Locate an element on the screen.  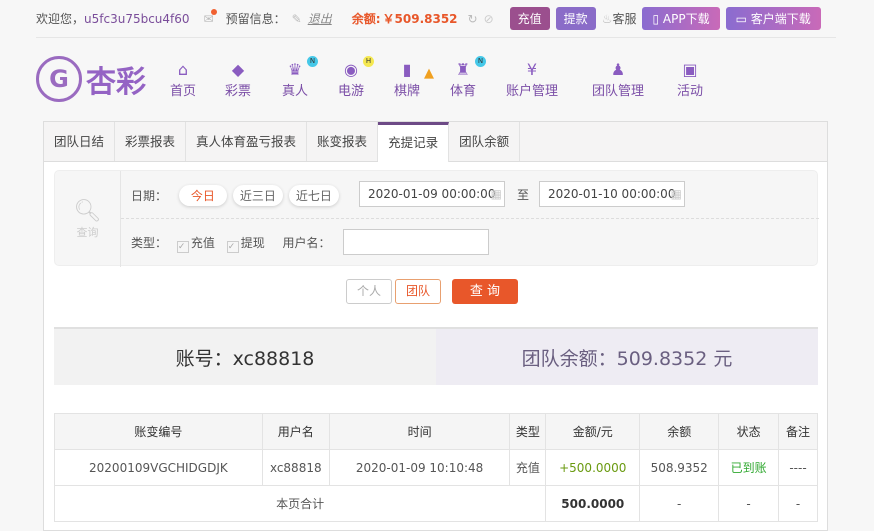
hide-balance-icon: ⊘ is located at coordinates (489, 19).